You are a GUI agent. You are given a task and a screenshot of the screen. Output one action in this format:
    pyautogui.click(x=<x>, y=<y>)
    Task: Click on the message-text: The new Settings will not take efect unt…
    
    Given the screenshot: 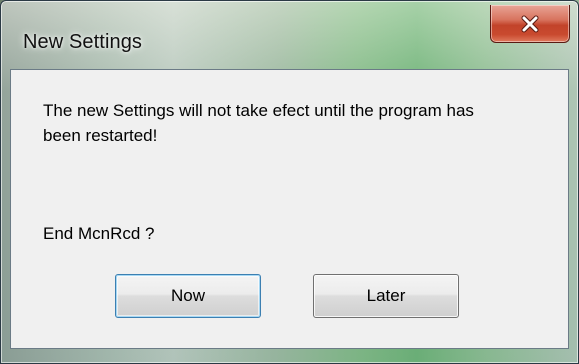 What is the action you would take?
    pyautogui.click(x=258, y=123)
    